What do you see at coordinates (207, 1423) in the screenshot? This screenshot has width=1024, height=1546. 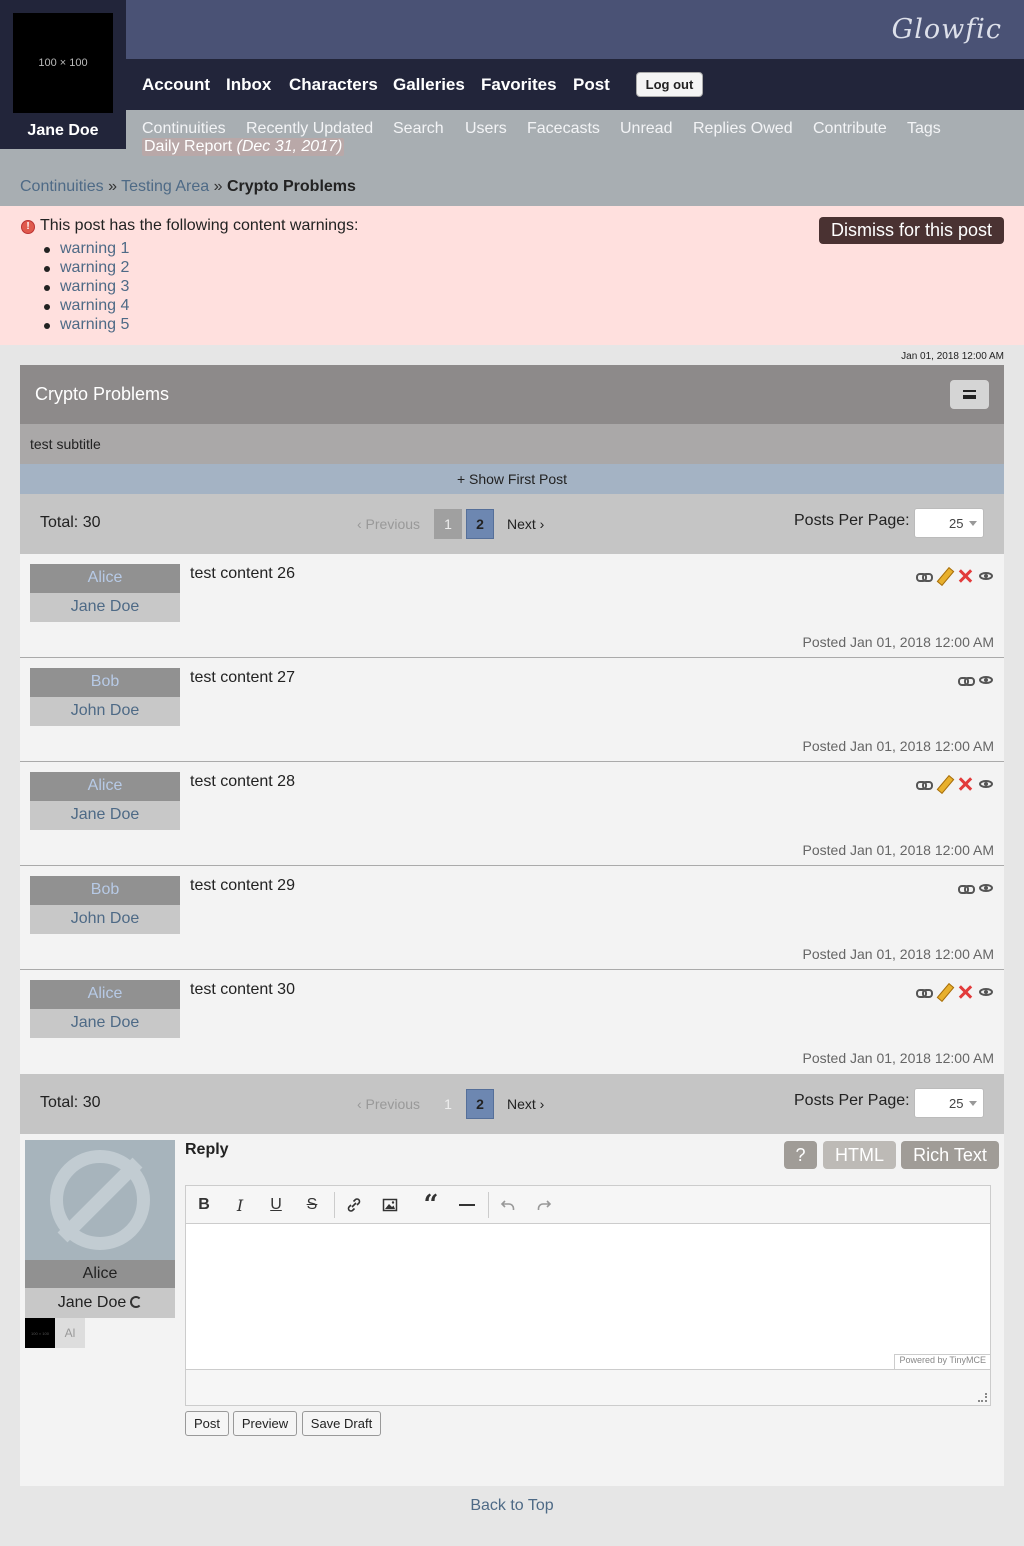 I see `post-button: Post` at bounding box center [207, 1423].